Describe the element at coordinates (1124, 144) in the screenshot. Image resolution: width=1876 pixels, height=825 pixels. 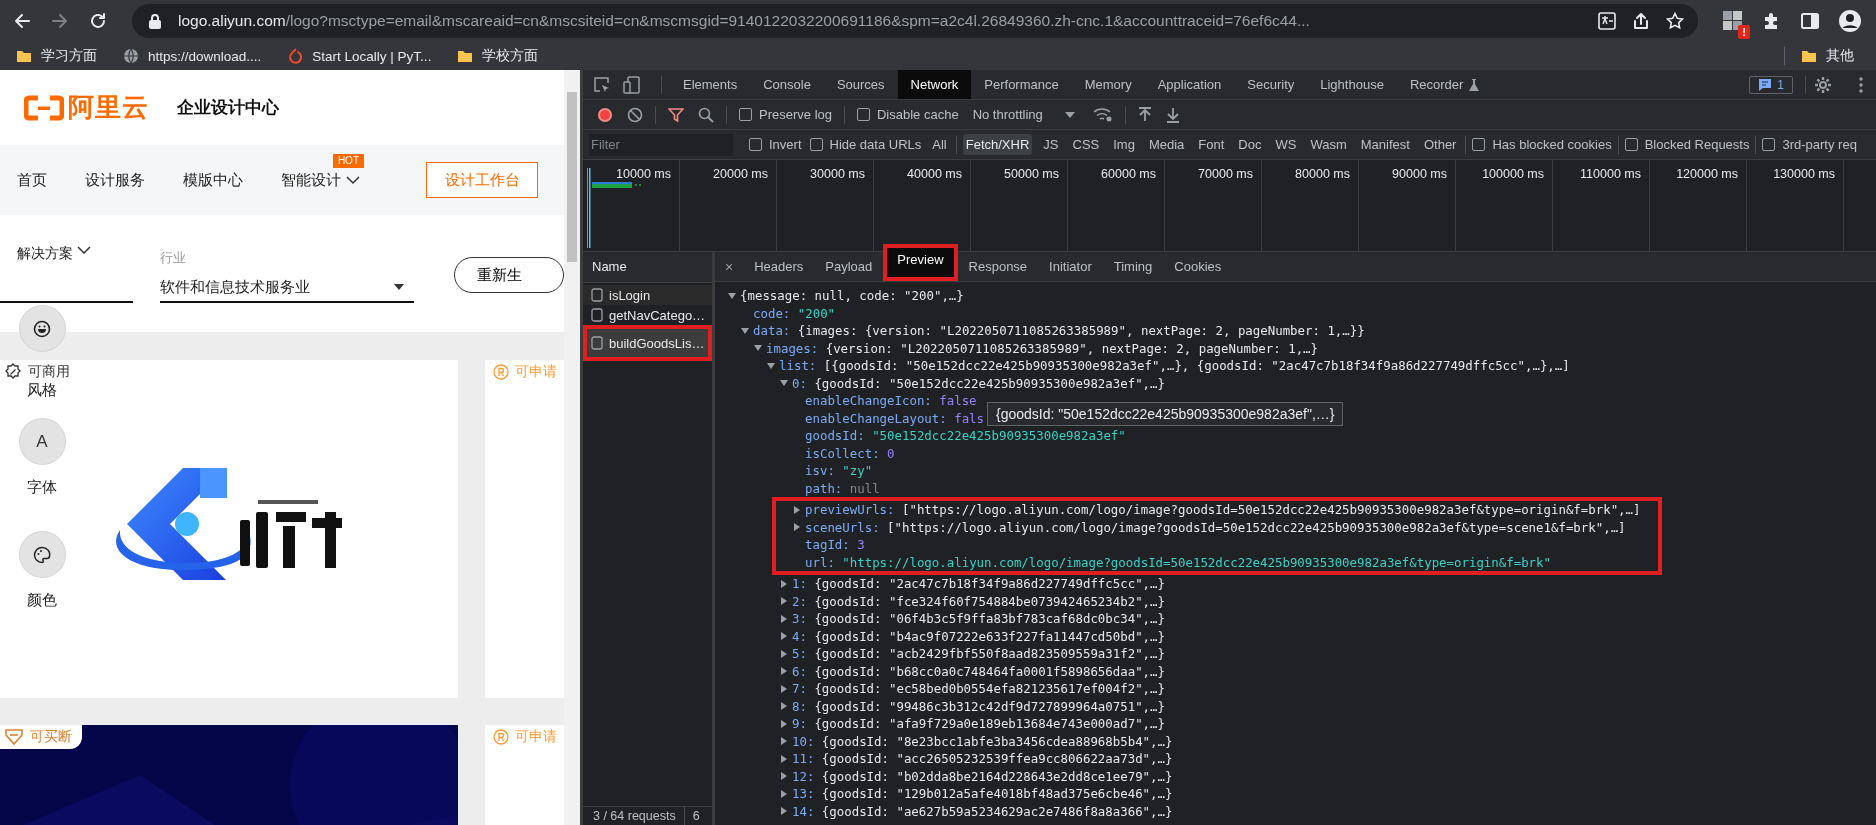
I see `type-filter: Img` at that location.